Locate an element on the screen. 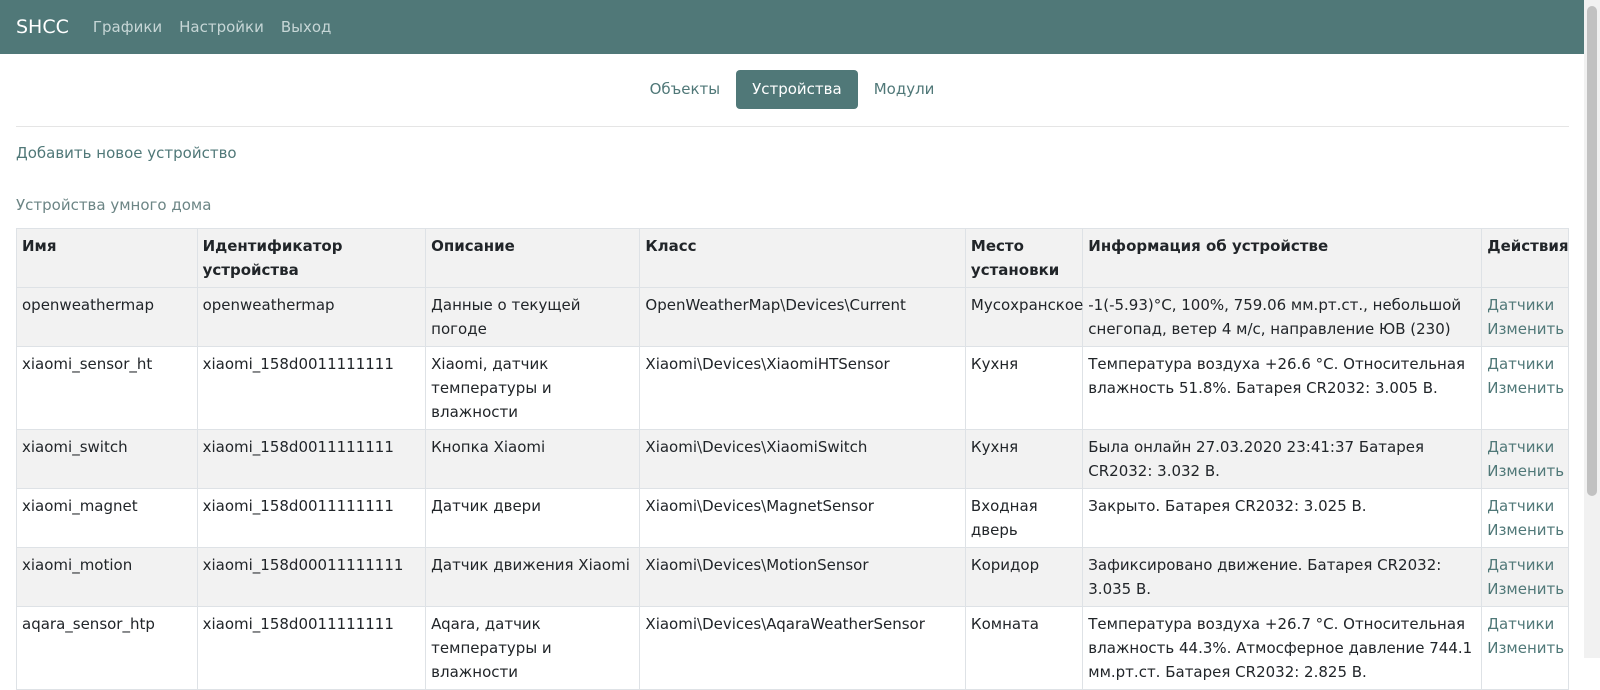  cell-id: xiaomi_158d00011111111 is located at coordinates (311, 577).